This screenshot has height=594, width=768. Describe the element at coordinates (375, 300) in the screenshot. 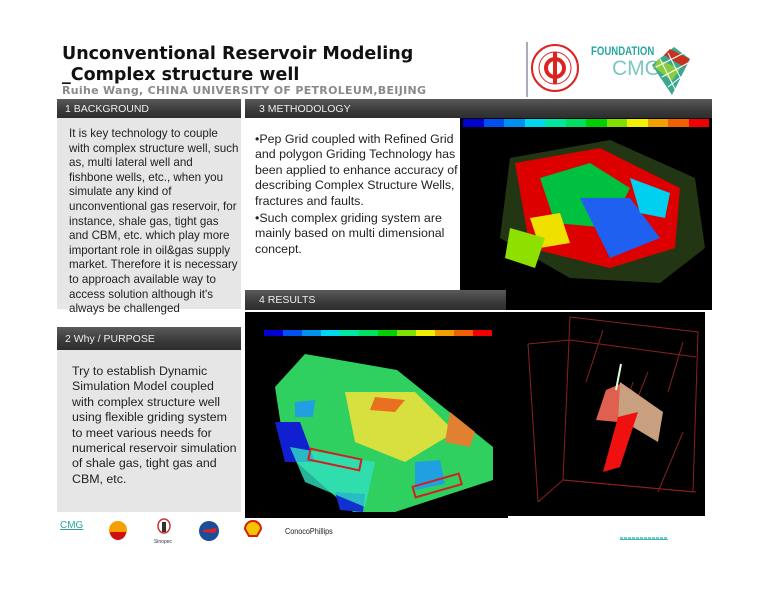

I see `section-heading-results: 4 RESULTS` at that location.